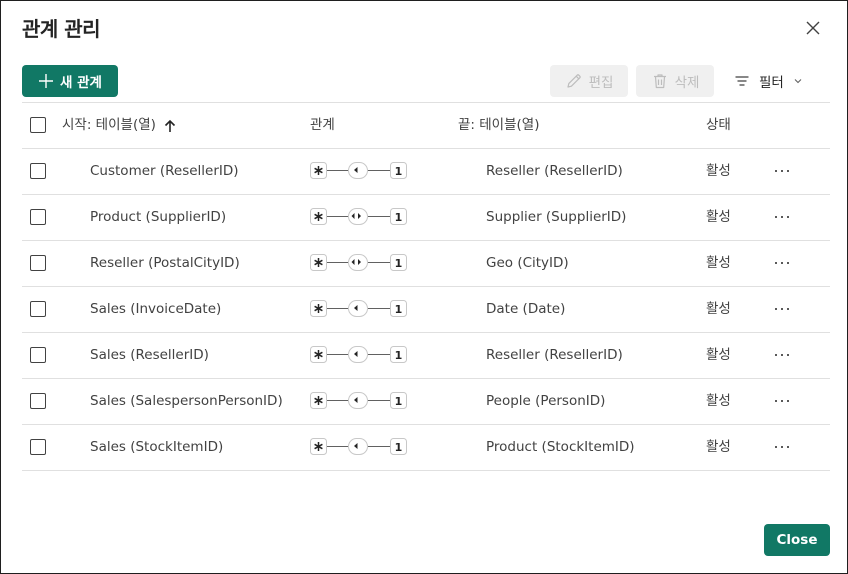  What do you see at coordinates (771, 83) in the screenshot?
I see `filter-label: 필터` at bounding box center [771, 83].